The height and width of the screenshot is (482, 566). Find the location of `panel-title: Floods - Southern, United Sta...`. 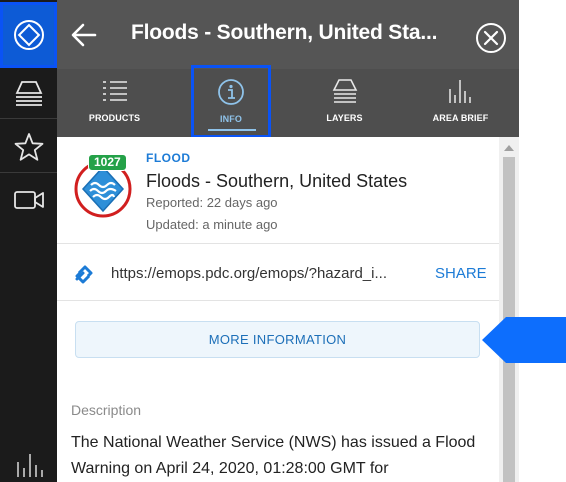

panel-title: Floods - Southern, United Sta... is located at coordinates (284, 32).